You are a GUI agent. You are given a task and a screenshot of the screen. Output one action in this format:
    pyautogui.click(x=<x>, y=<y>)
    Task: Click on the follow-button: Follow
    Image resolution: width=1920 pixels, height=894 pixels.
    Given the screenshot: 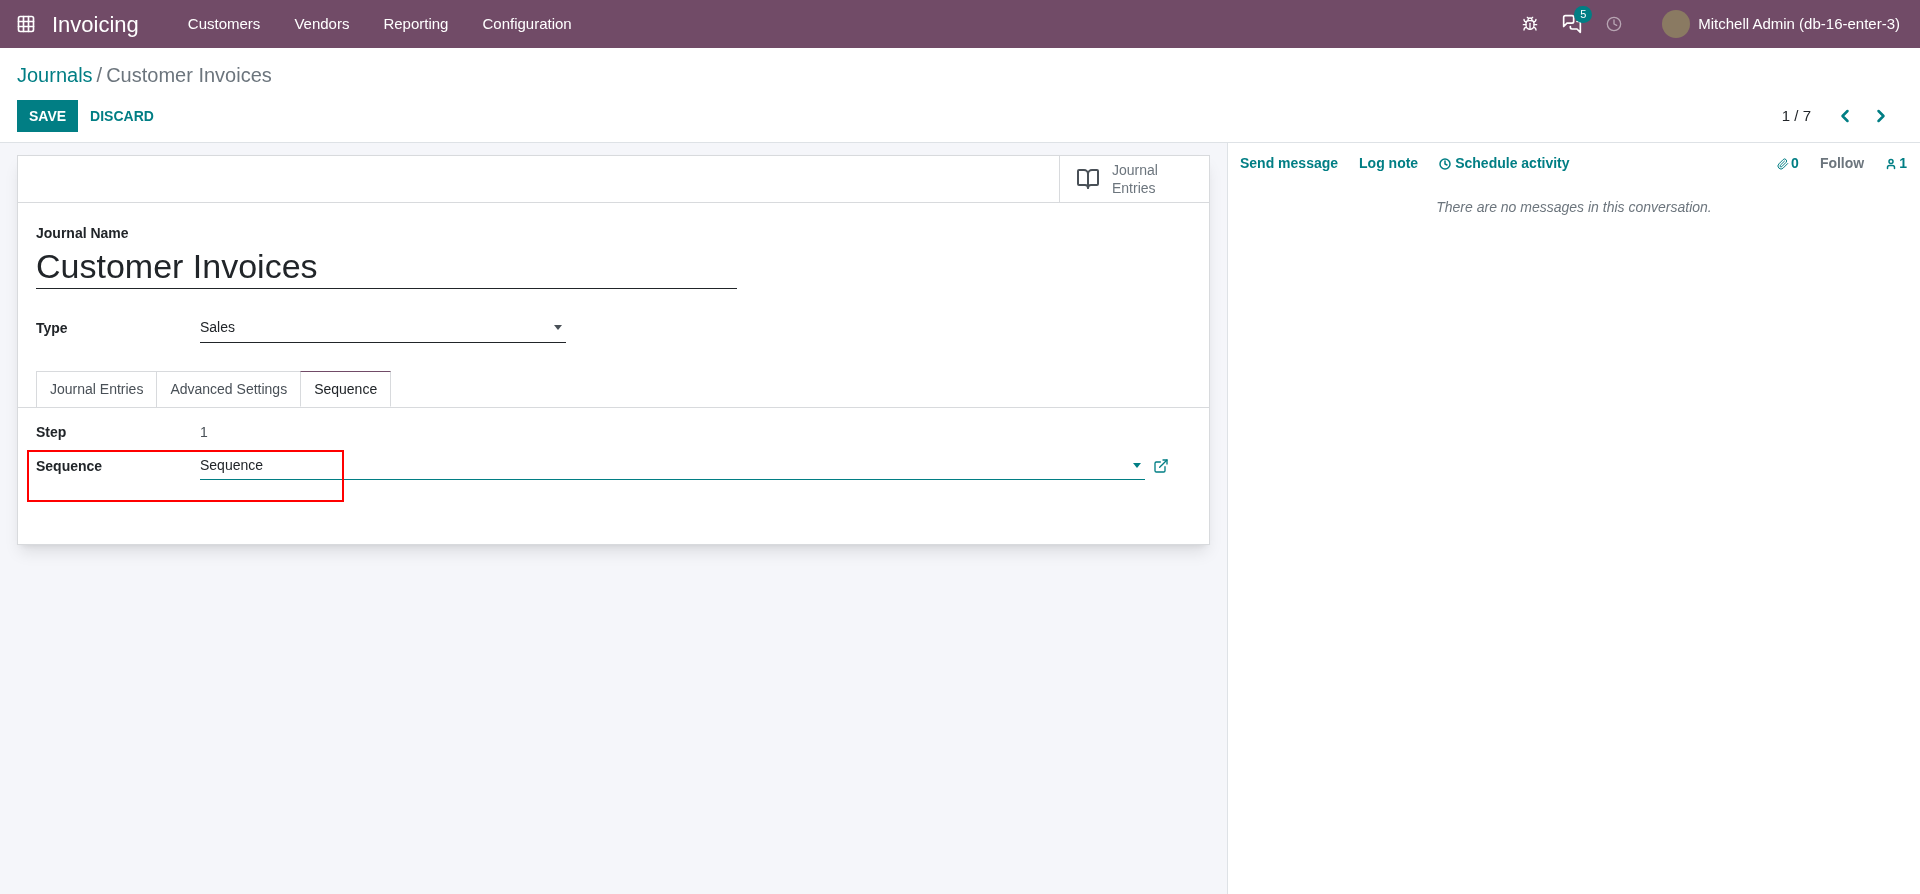 What is the action you would take?
    pyautogui.click(x=1842, y=163)
    